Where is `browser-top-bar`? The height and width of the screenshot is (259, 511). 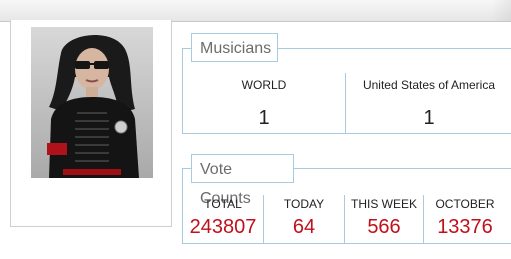
browser-top-bar is located at coordinates (255, 11).